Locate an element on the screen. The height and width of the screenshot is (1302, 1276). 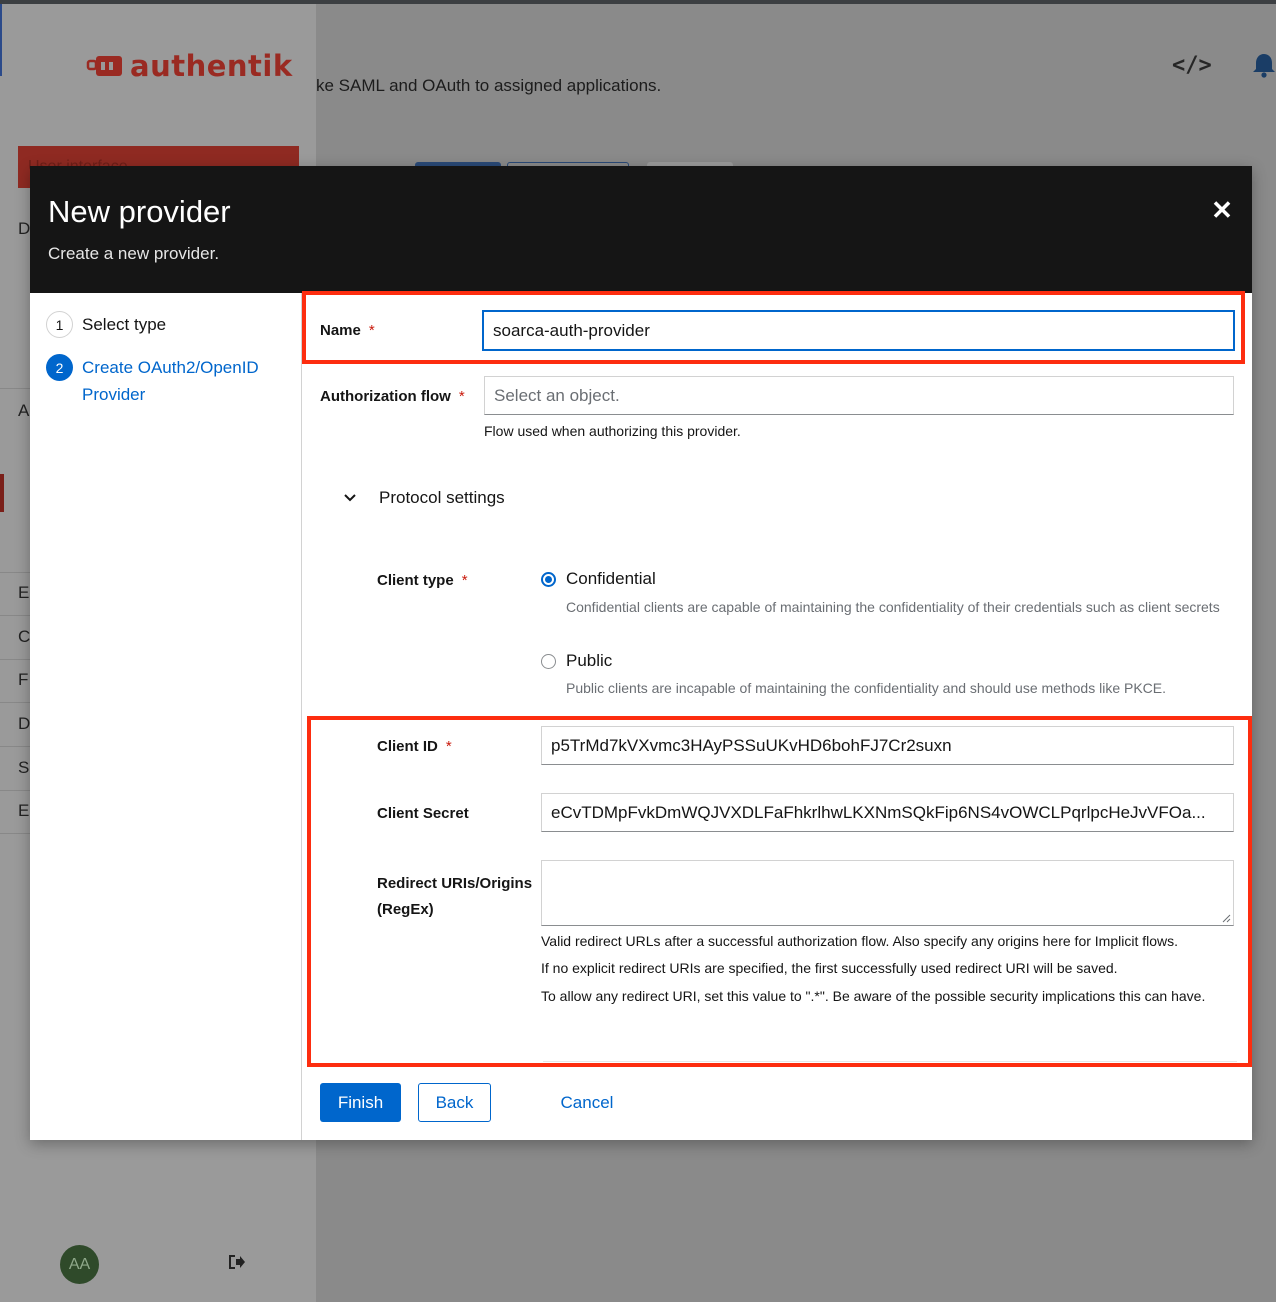
code-icon: </> is located at coordinates (1192, 65).